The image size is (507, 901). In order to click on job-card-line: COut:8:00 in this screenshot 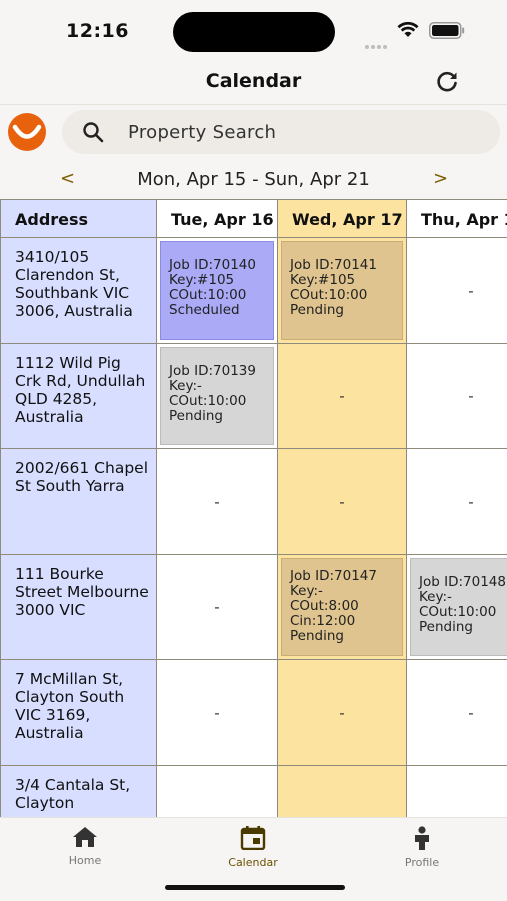, I will do `click(324, 606)`.